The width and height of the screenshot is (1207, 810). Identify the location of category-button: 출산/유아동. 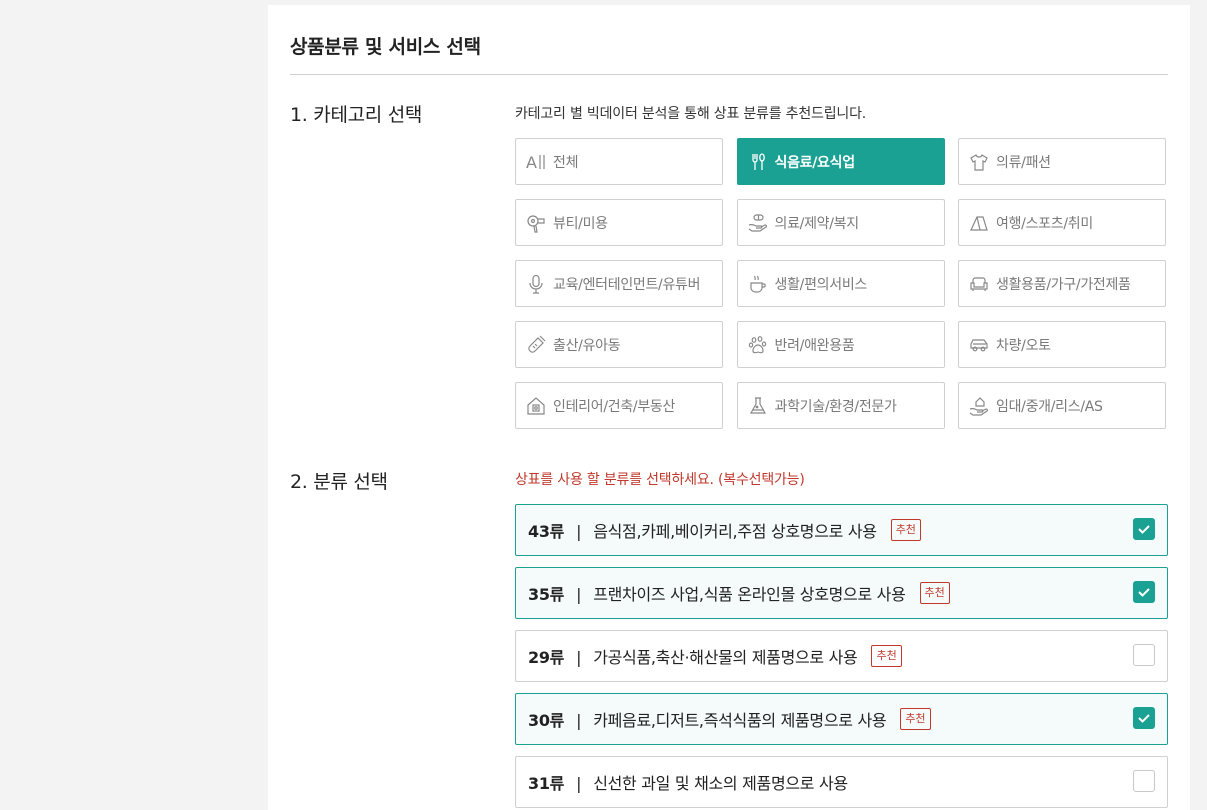
(619, 344).